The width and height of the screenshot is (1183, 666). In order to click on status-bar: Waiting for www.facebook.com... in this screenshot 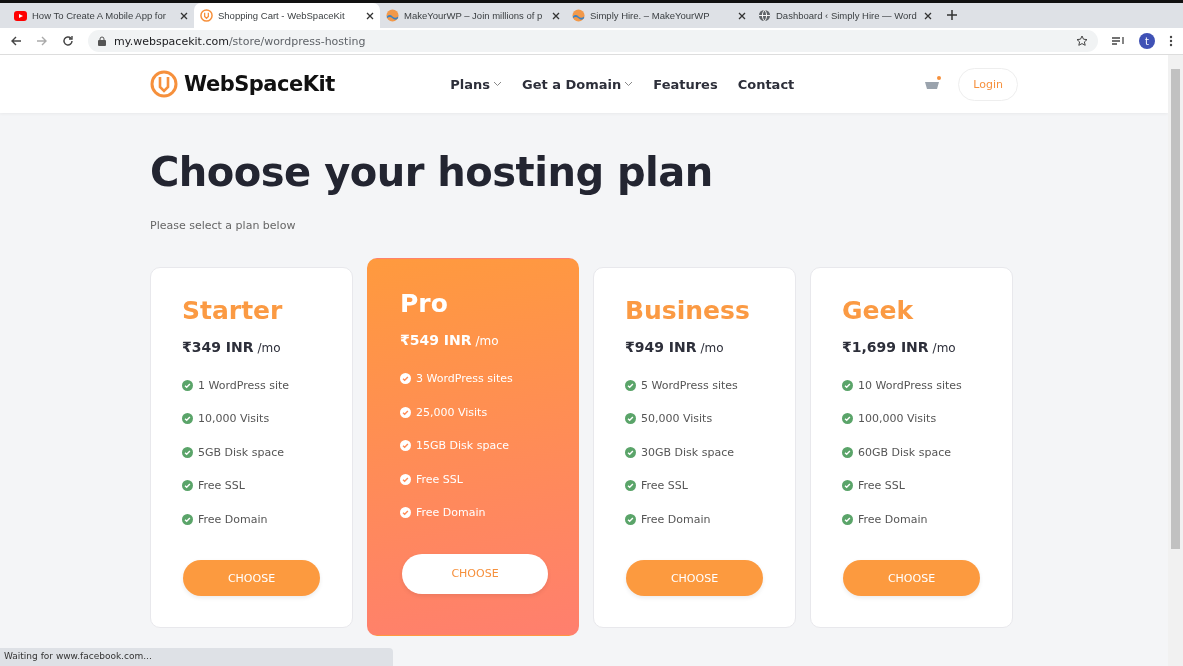, I will do `click(196, 657)`.